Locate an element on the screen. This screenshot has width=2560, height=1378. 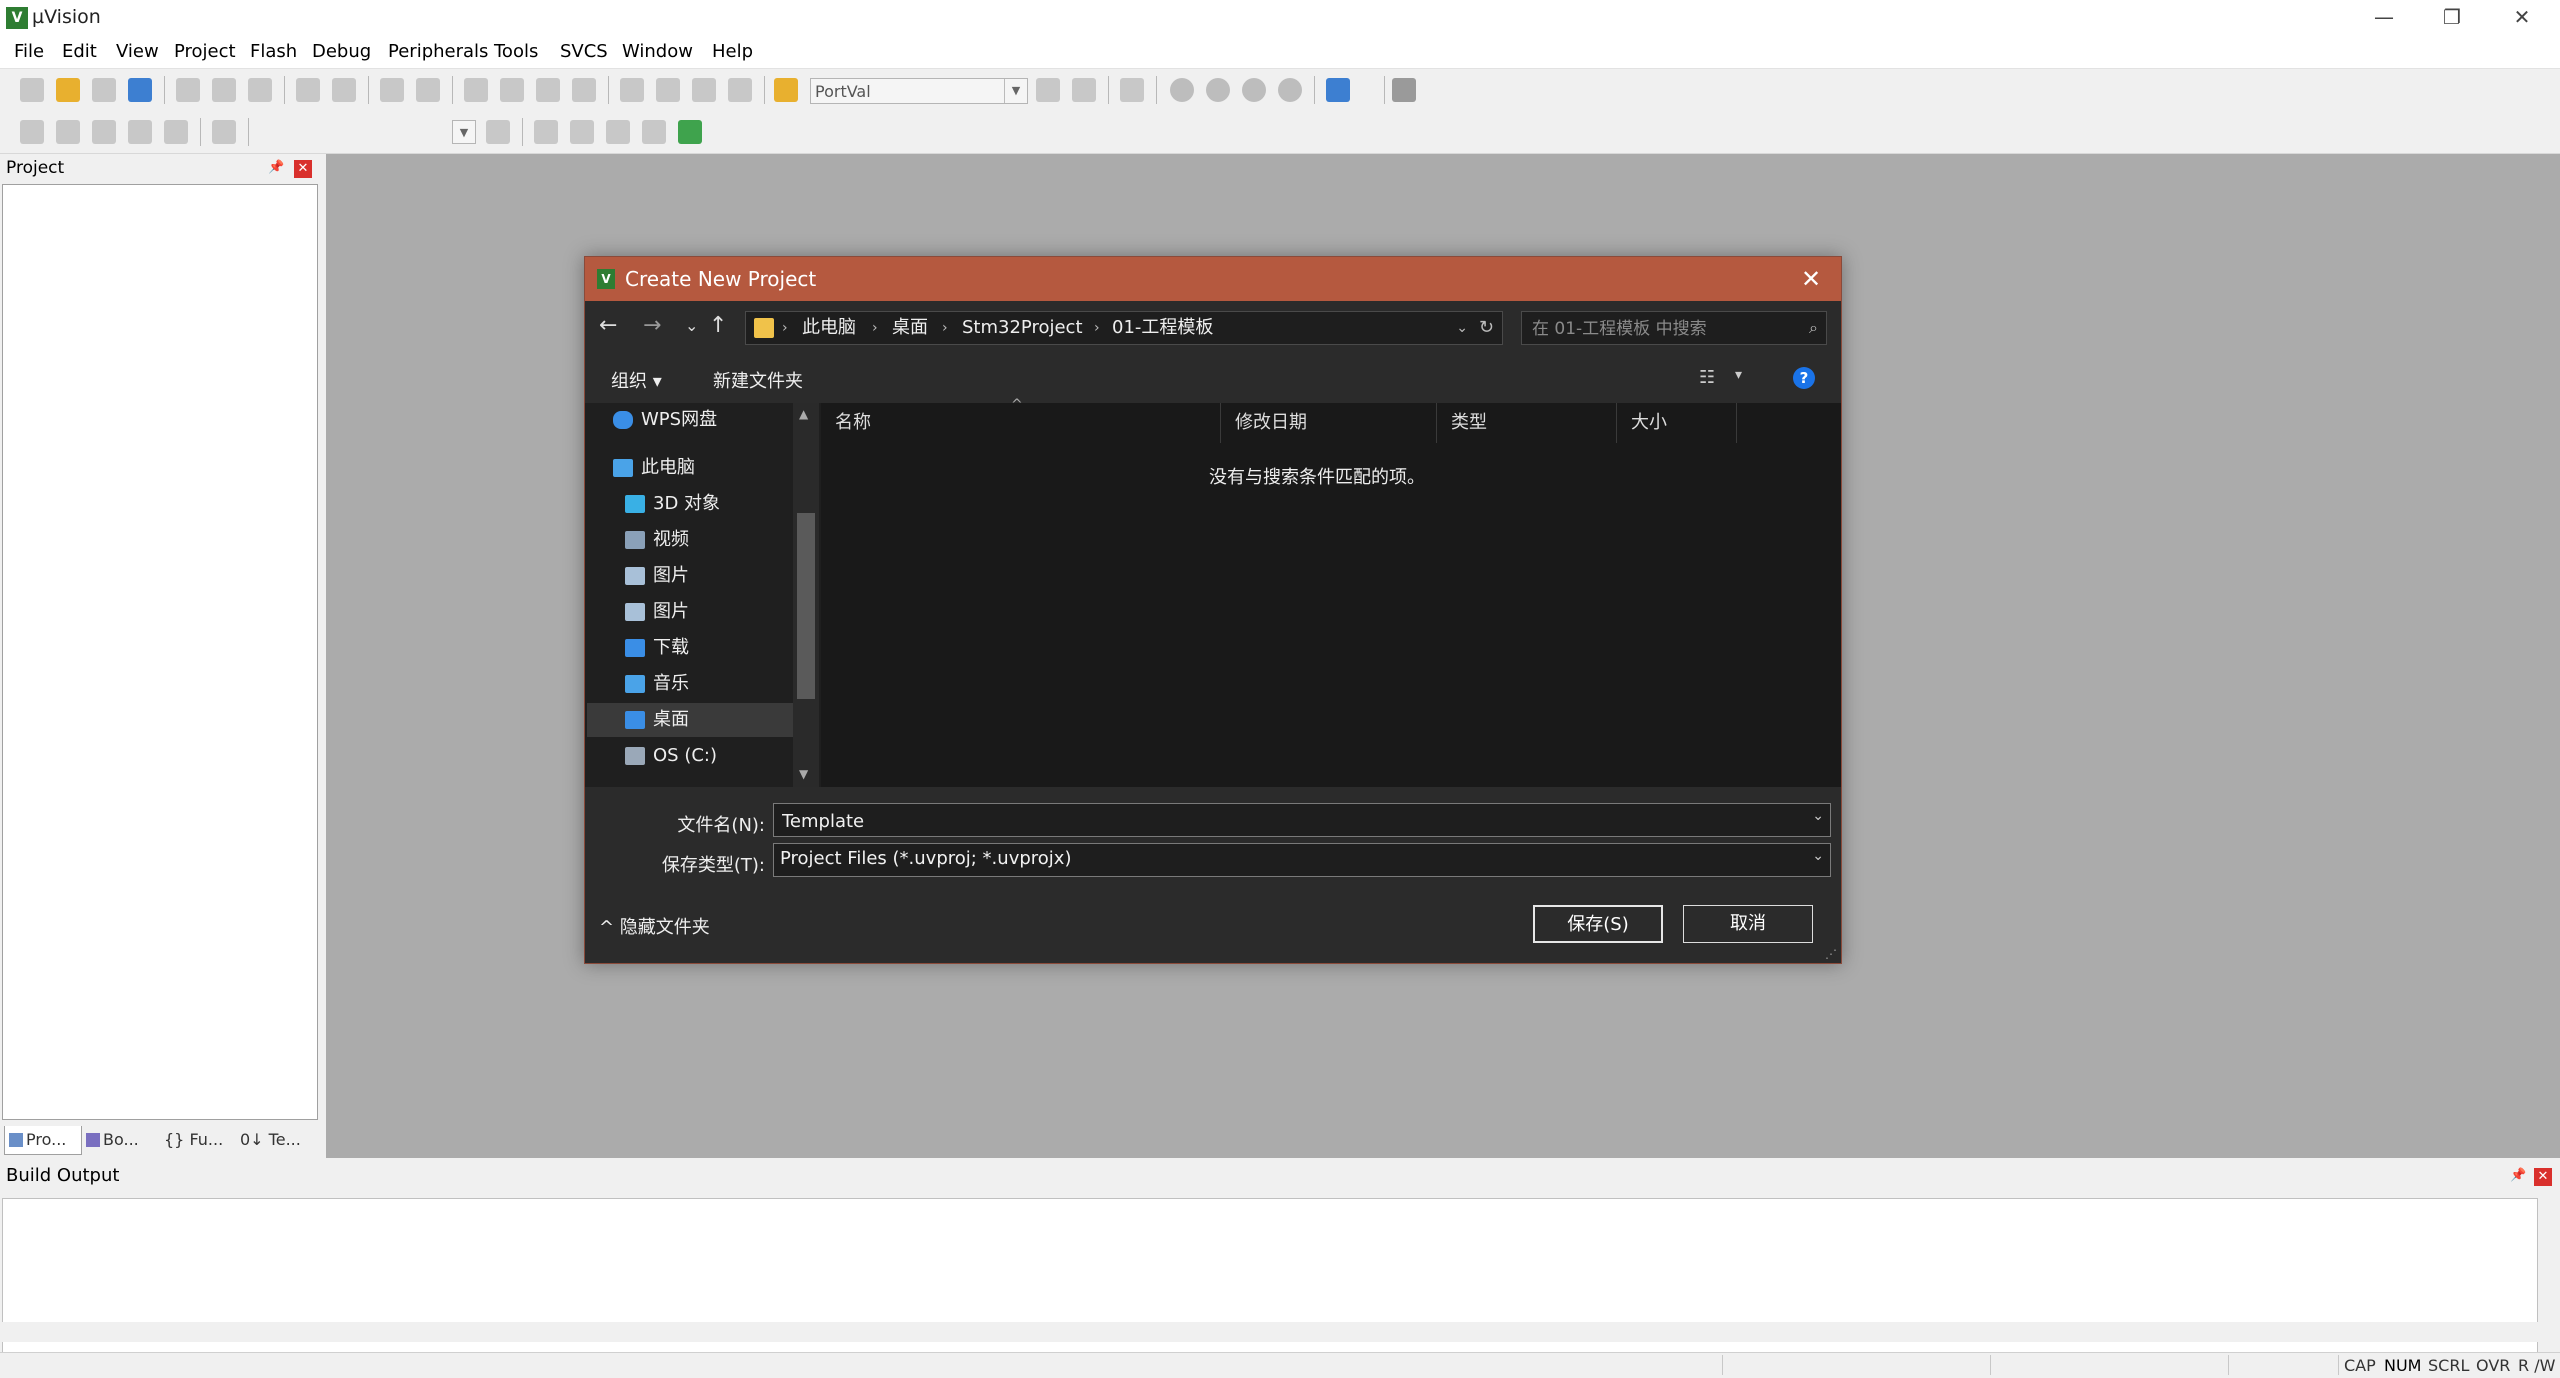
help-icon: ? is located at coordinates (1804, 378).